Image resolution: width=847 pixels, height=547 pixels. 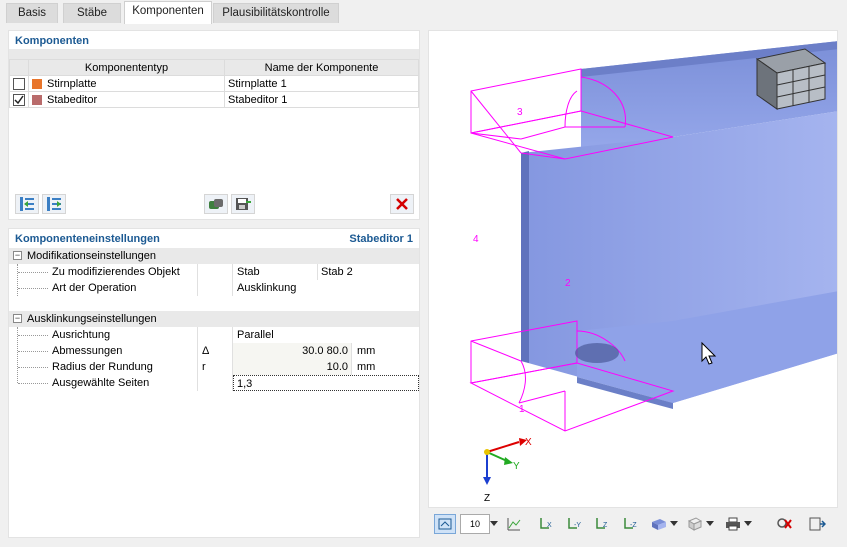 I want to click on view-x-button: X, so click(x=546, y=524).